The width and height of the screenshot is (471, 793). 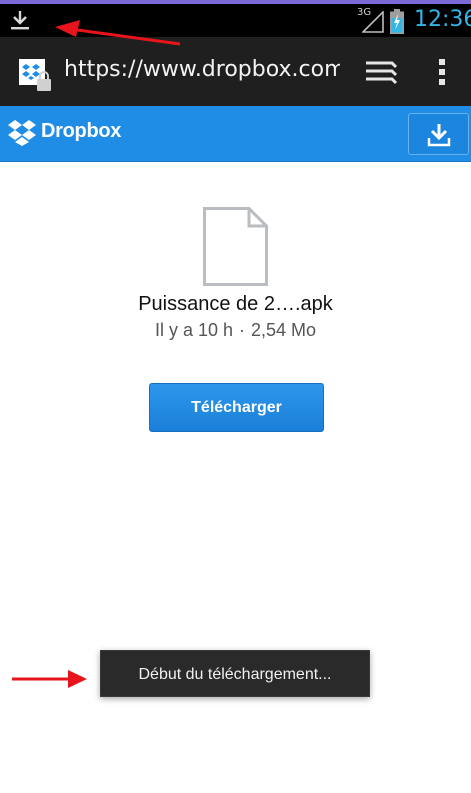 I want to click on overflow-menu-icon, so click(x=442, y=72).